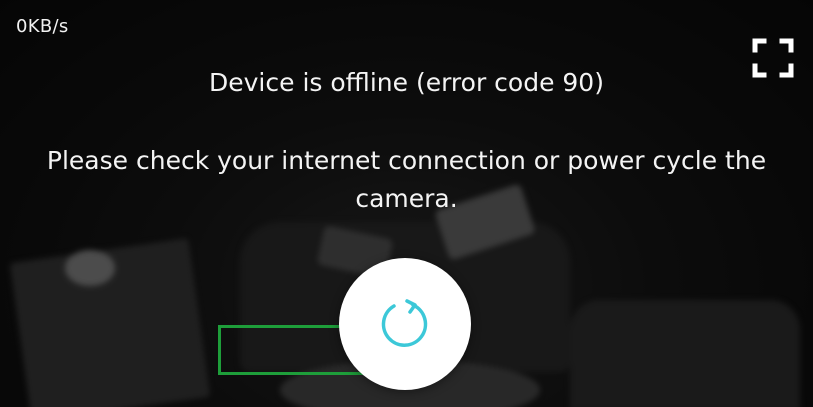 The width and height of the screenshot is (813, 407). Describe the element at coordinates (42, 26) in the screenshot. I see `bitrate-indicator: 0KB/s` at that location.